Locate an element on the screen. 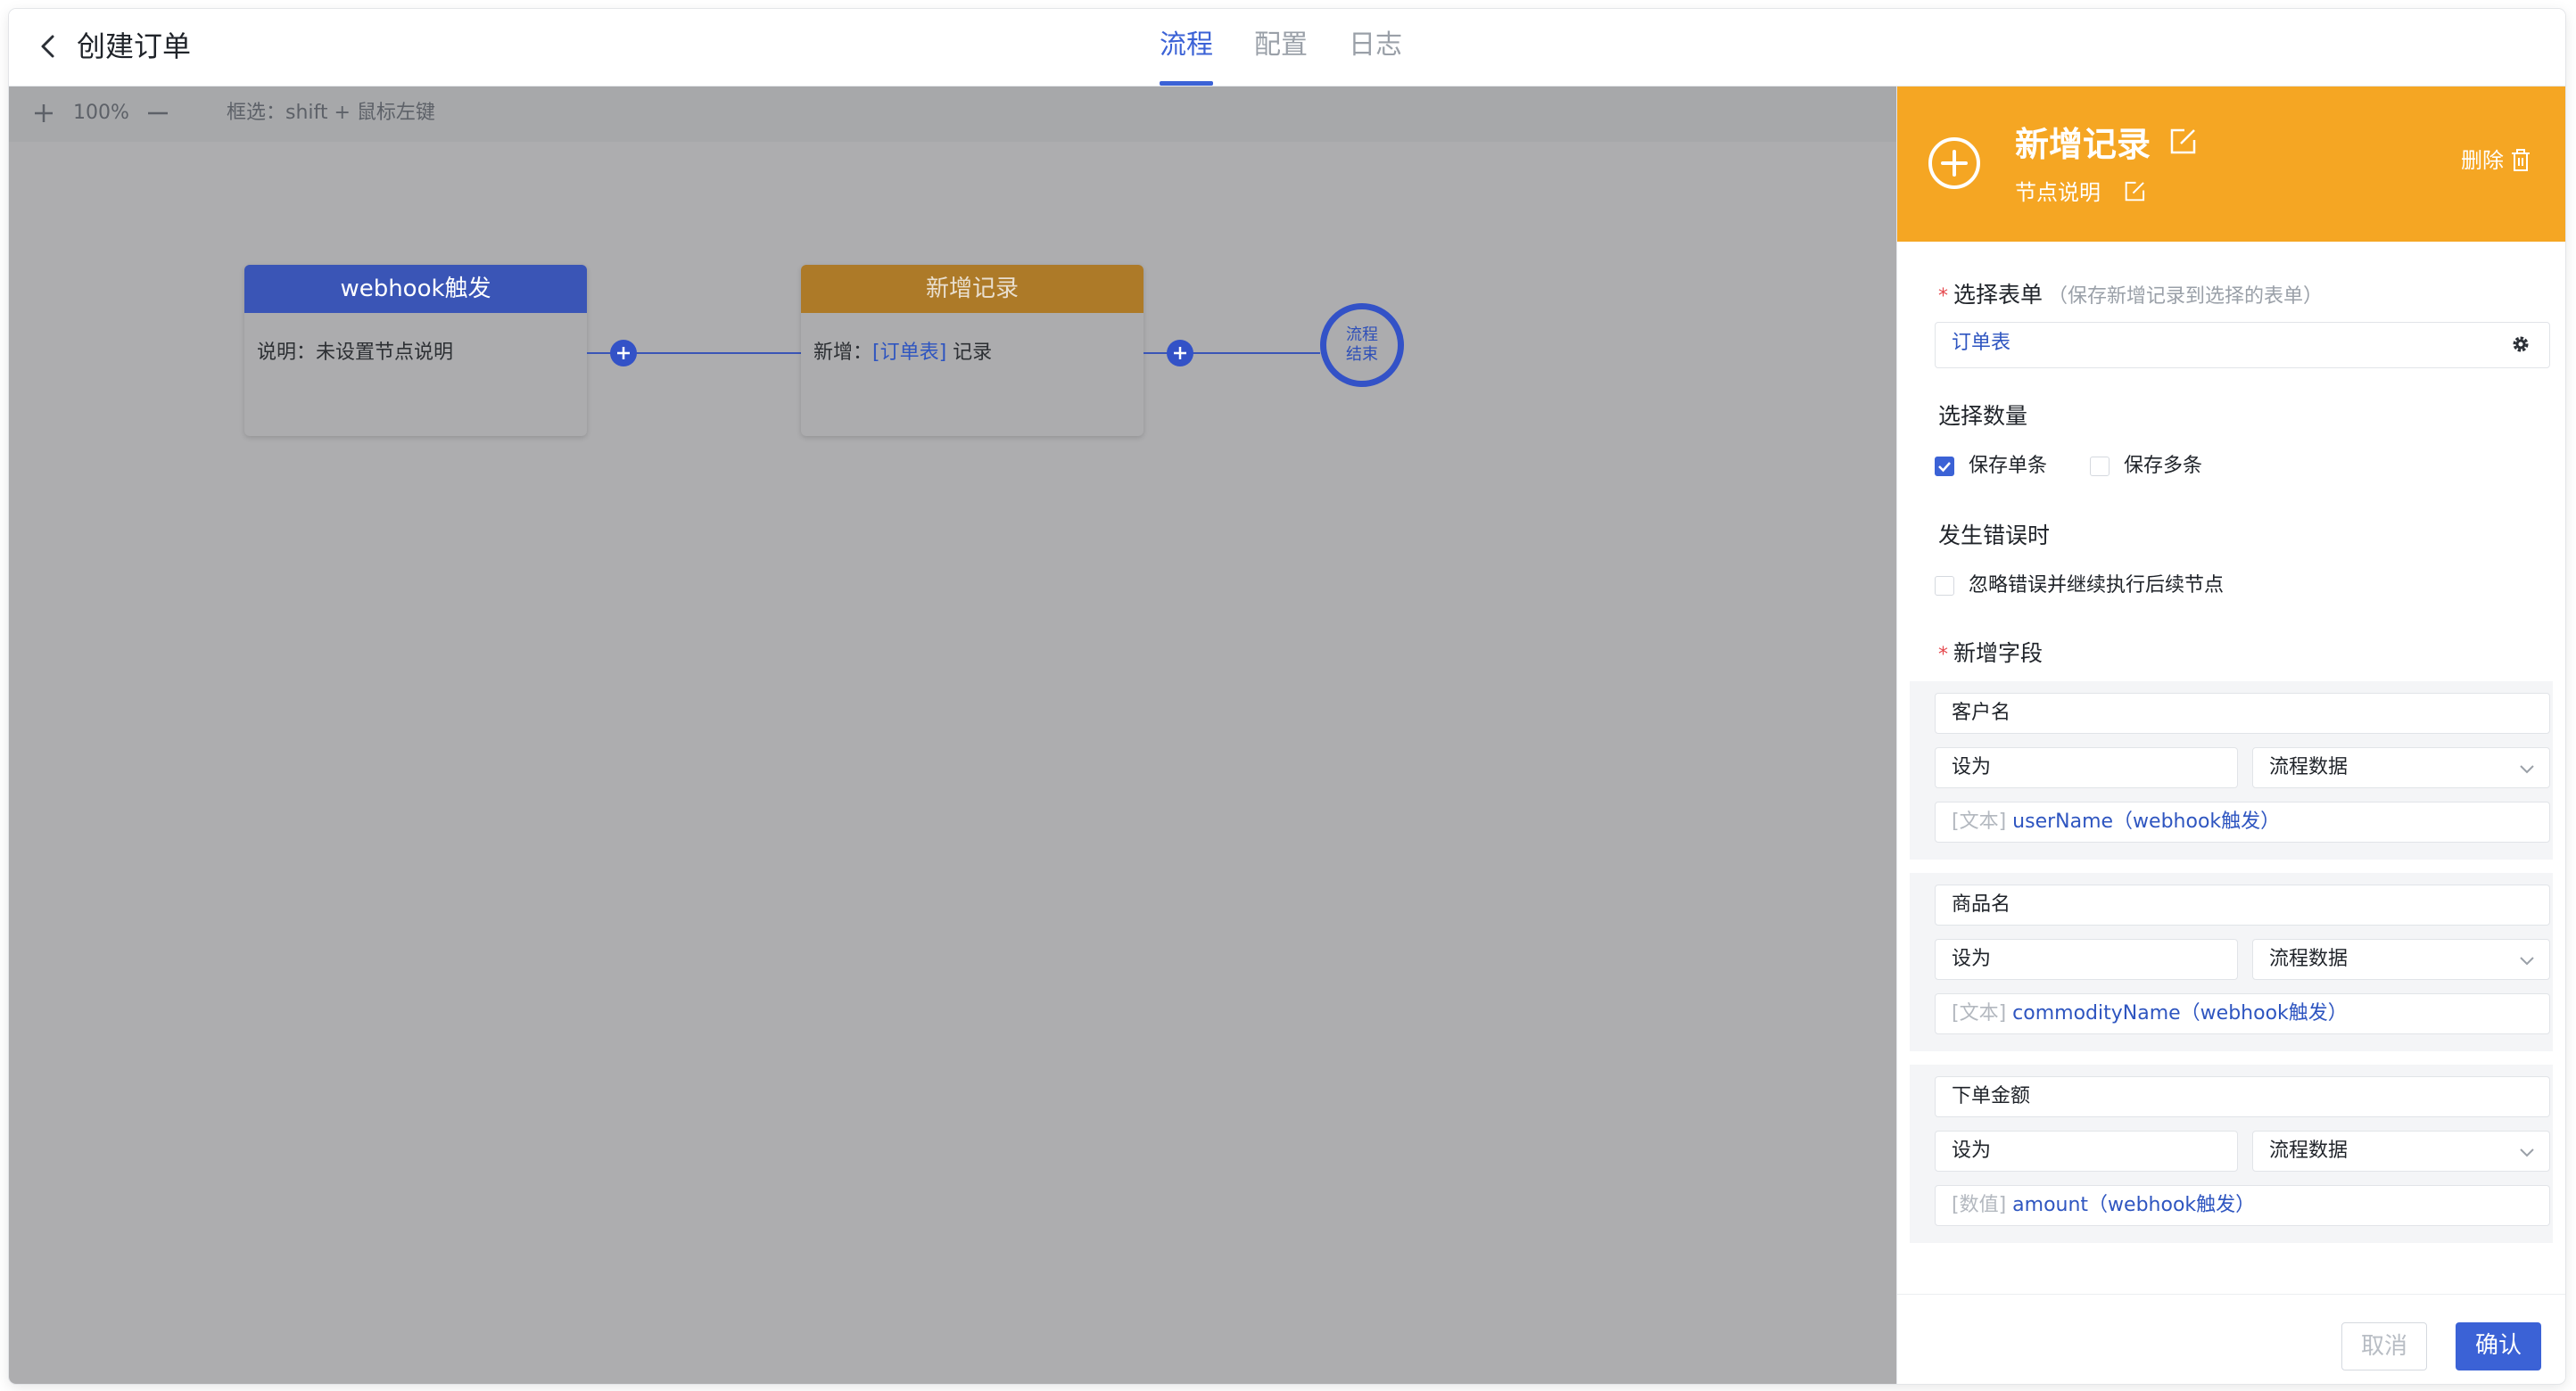 The width and height of the screenshot is (2576, 1391). form-select-hint: （保存新增记录到选择的表单） is located at coordinates (2186, 296).